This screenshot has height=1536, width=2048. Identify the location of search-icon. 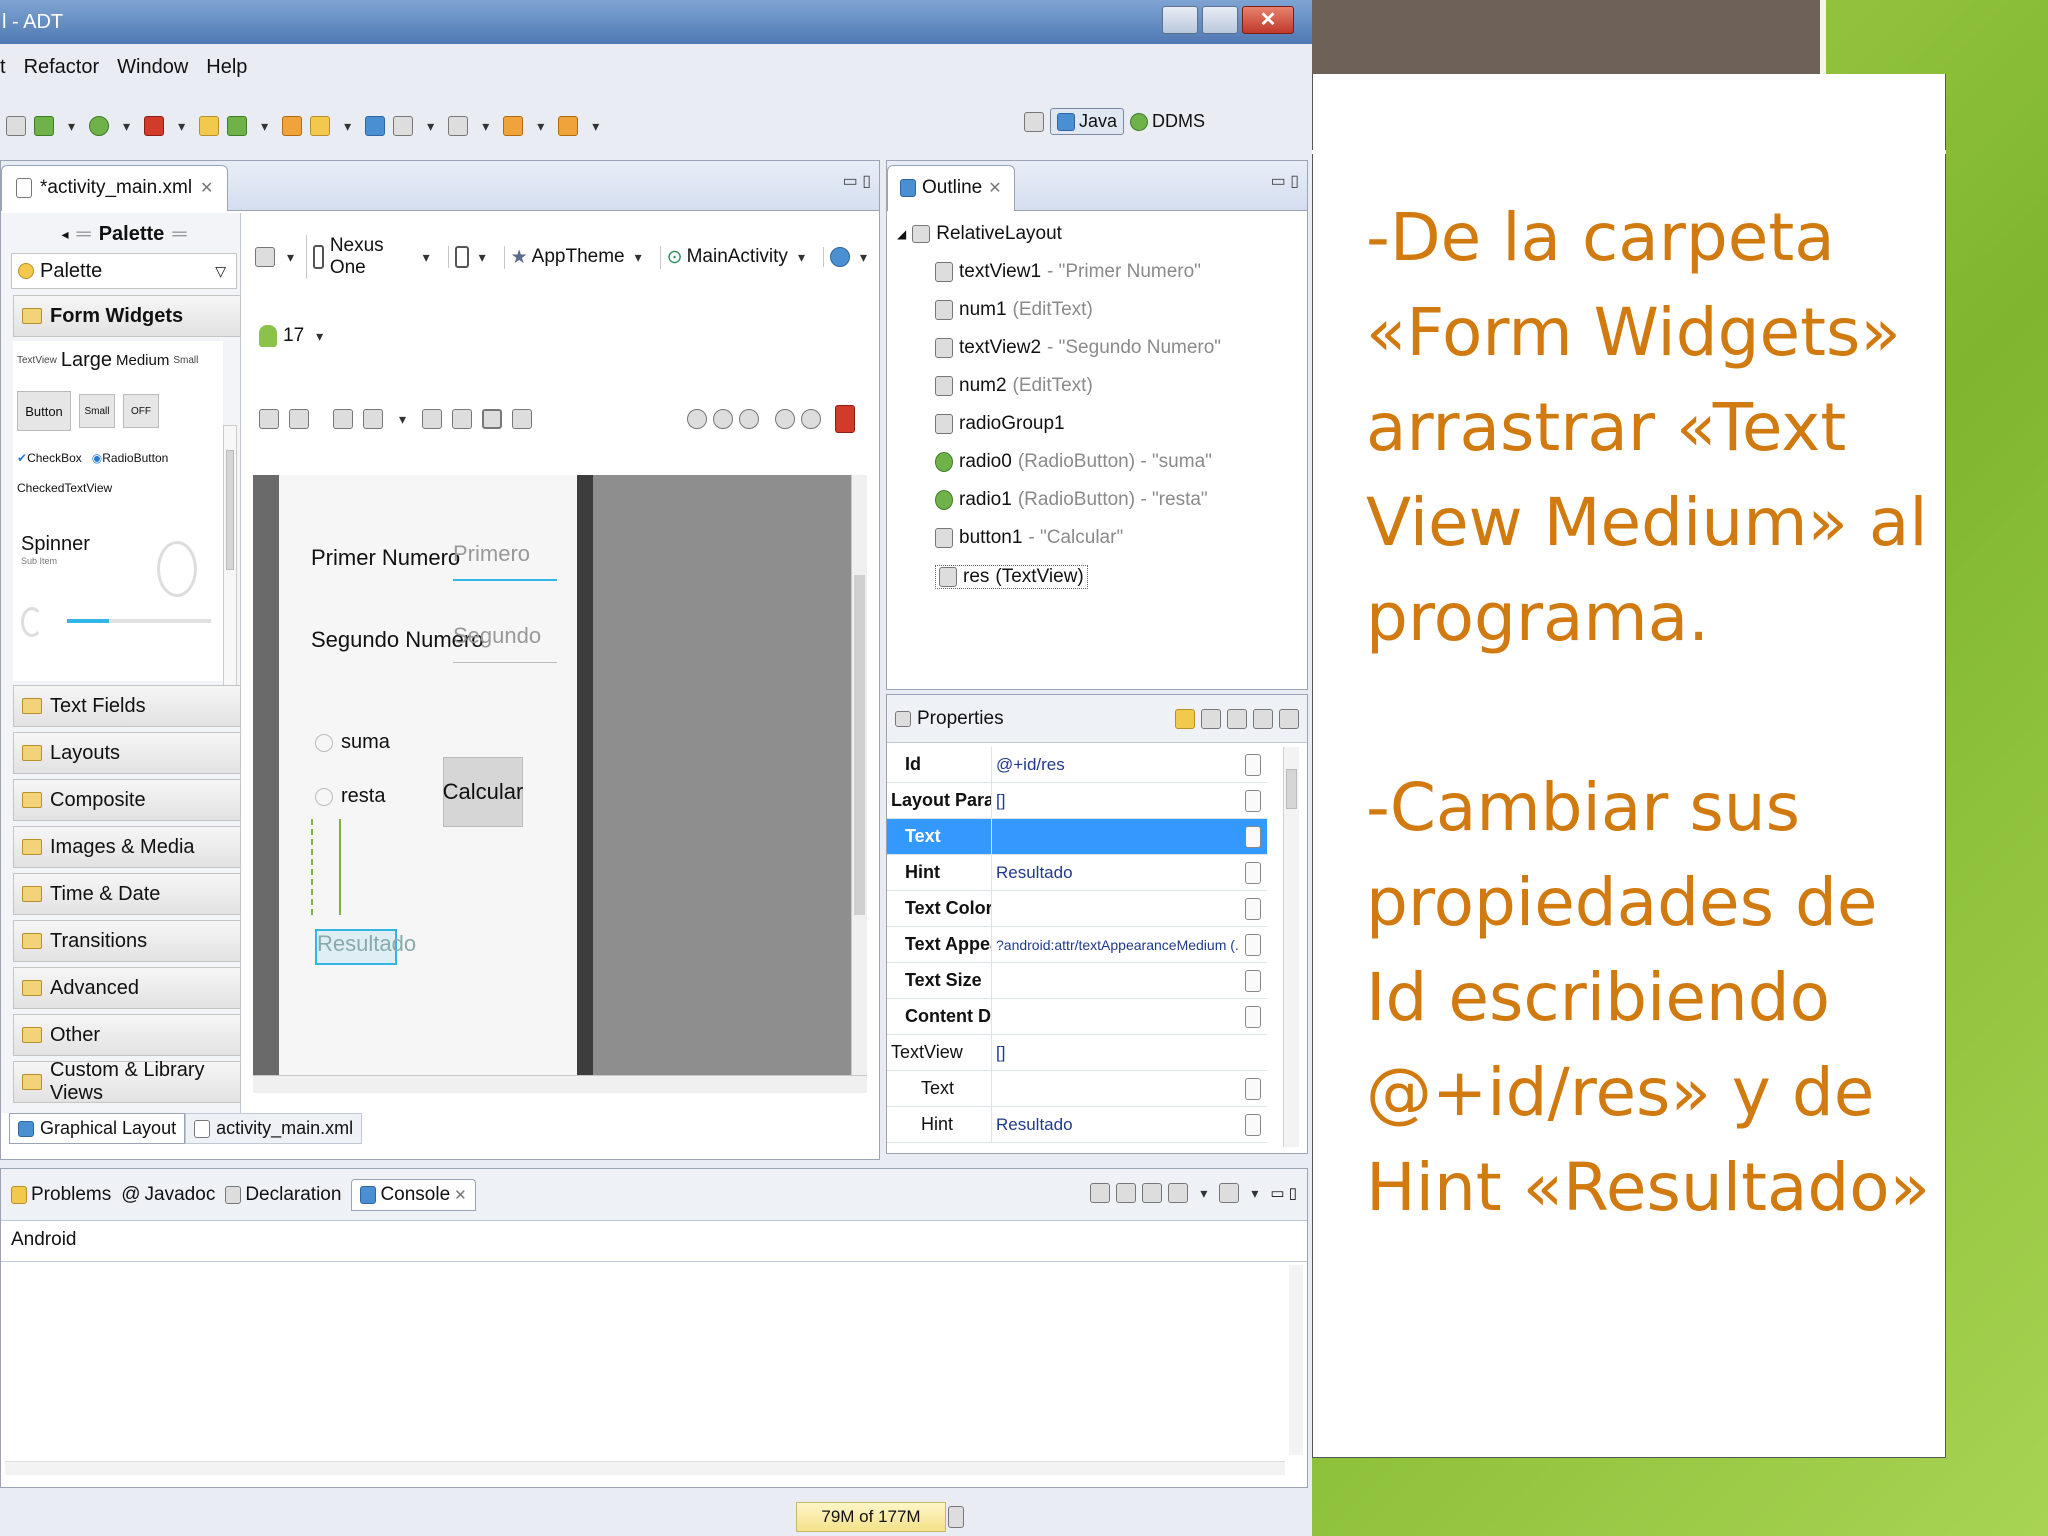
(320, 126).